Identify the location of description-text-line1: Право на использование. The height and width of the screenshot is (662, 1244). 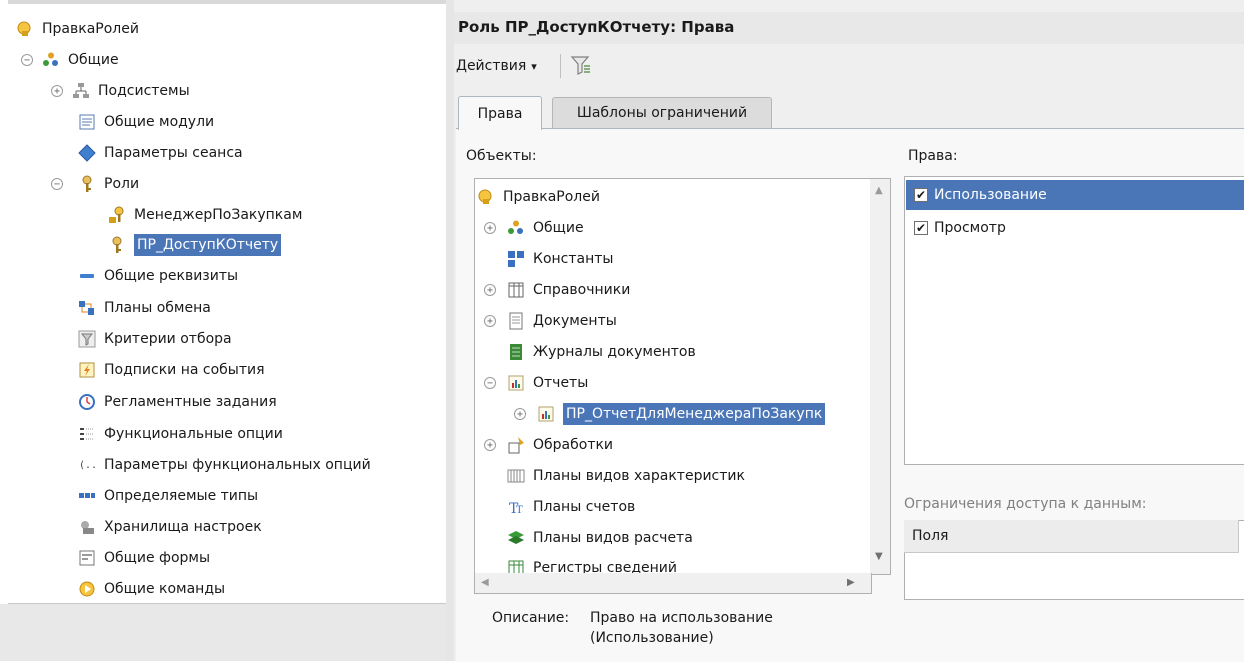
(681, 618).